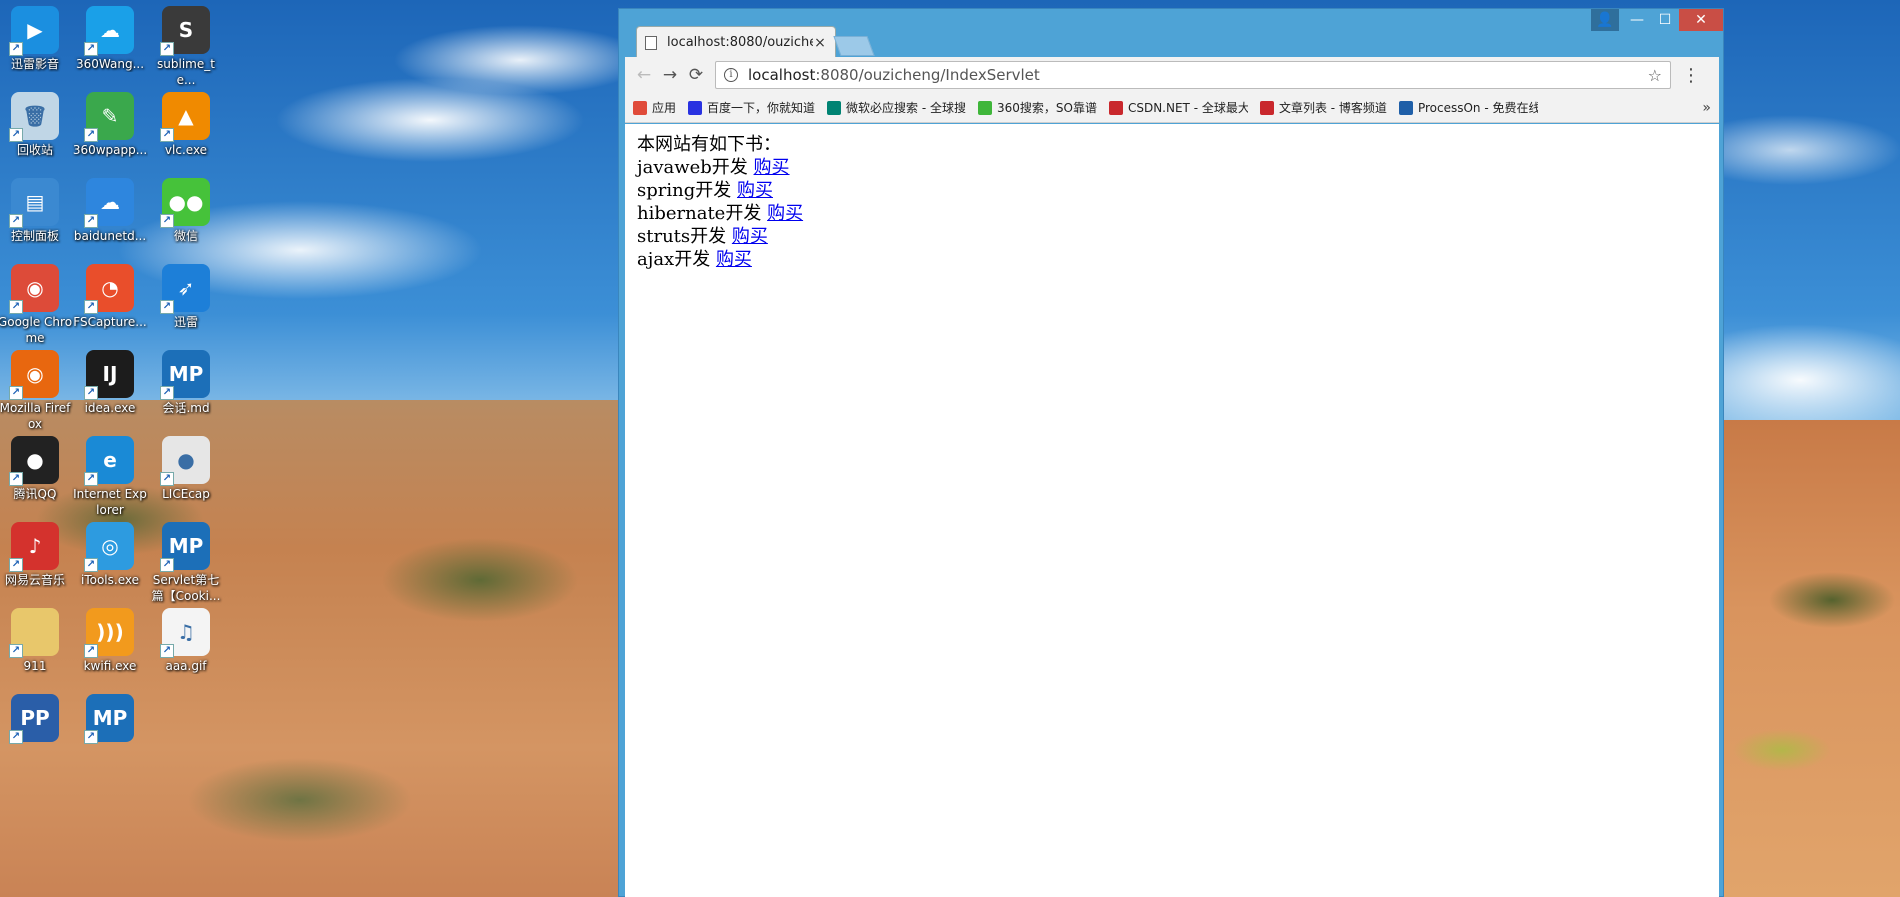  I want to click on close-button: ✕, so click(1701, 20).